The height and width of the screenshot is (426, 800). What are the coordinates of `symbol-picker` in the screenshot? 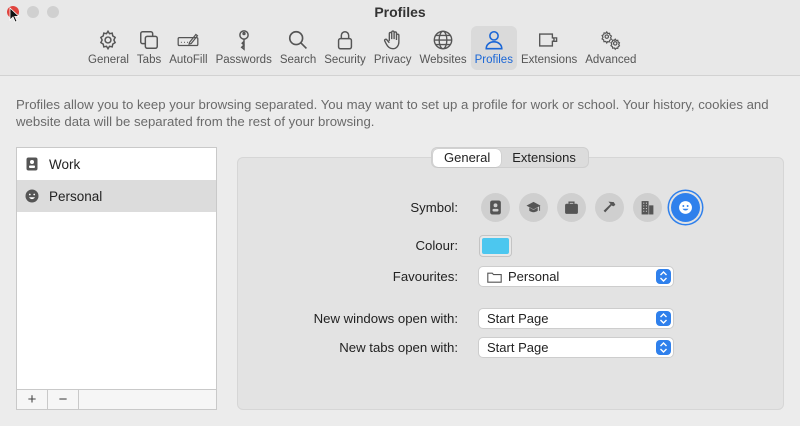 It's located at (590, 207).